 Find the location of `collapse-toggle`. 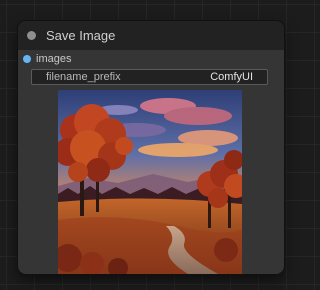

collapse-toggle is located at coordinates (31, 35).